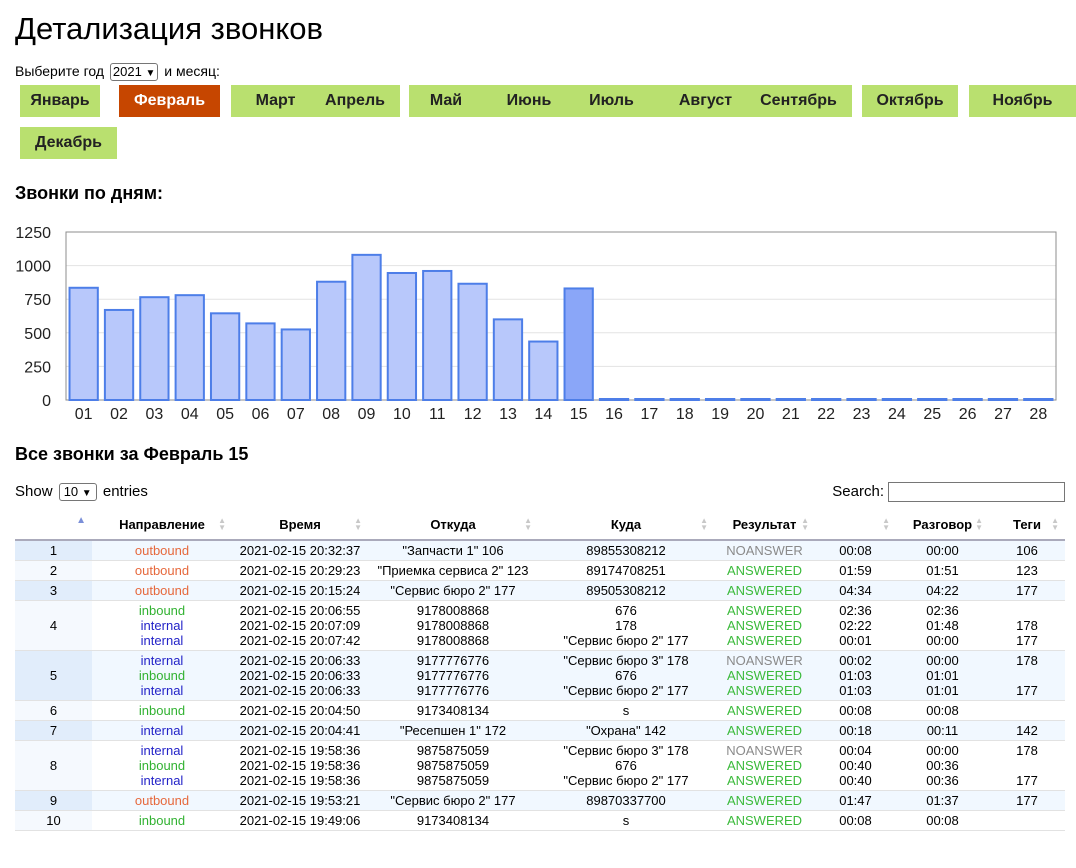 The image size is (1076, 868). What do you see at coordinates (71, 492) in the screenshot?
I see `entries-value: 10` at bounding box center [71, 492].